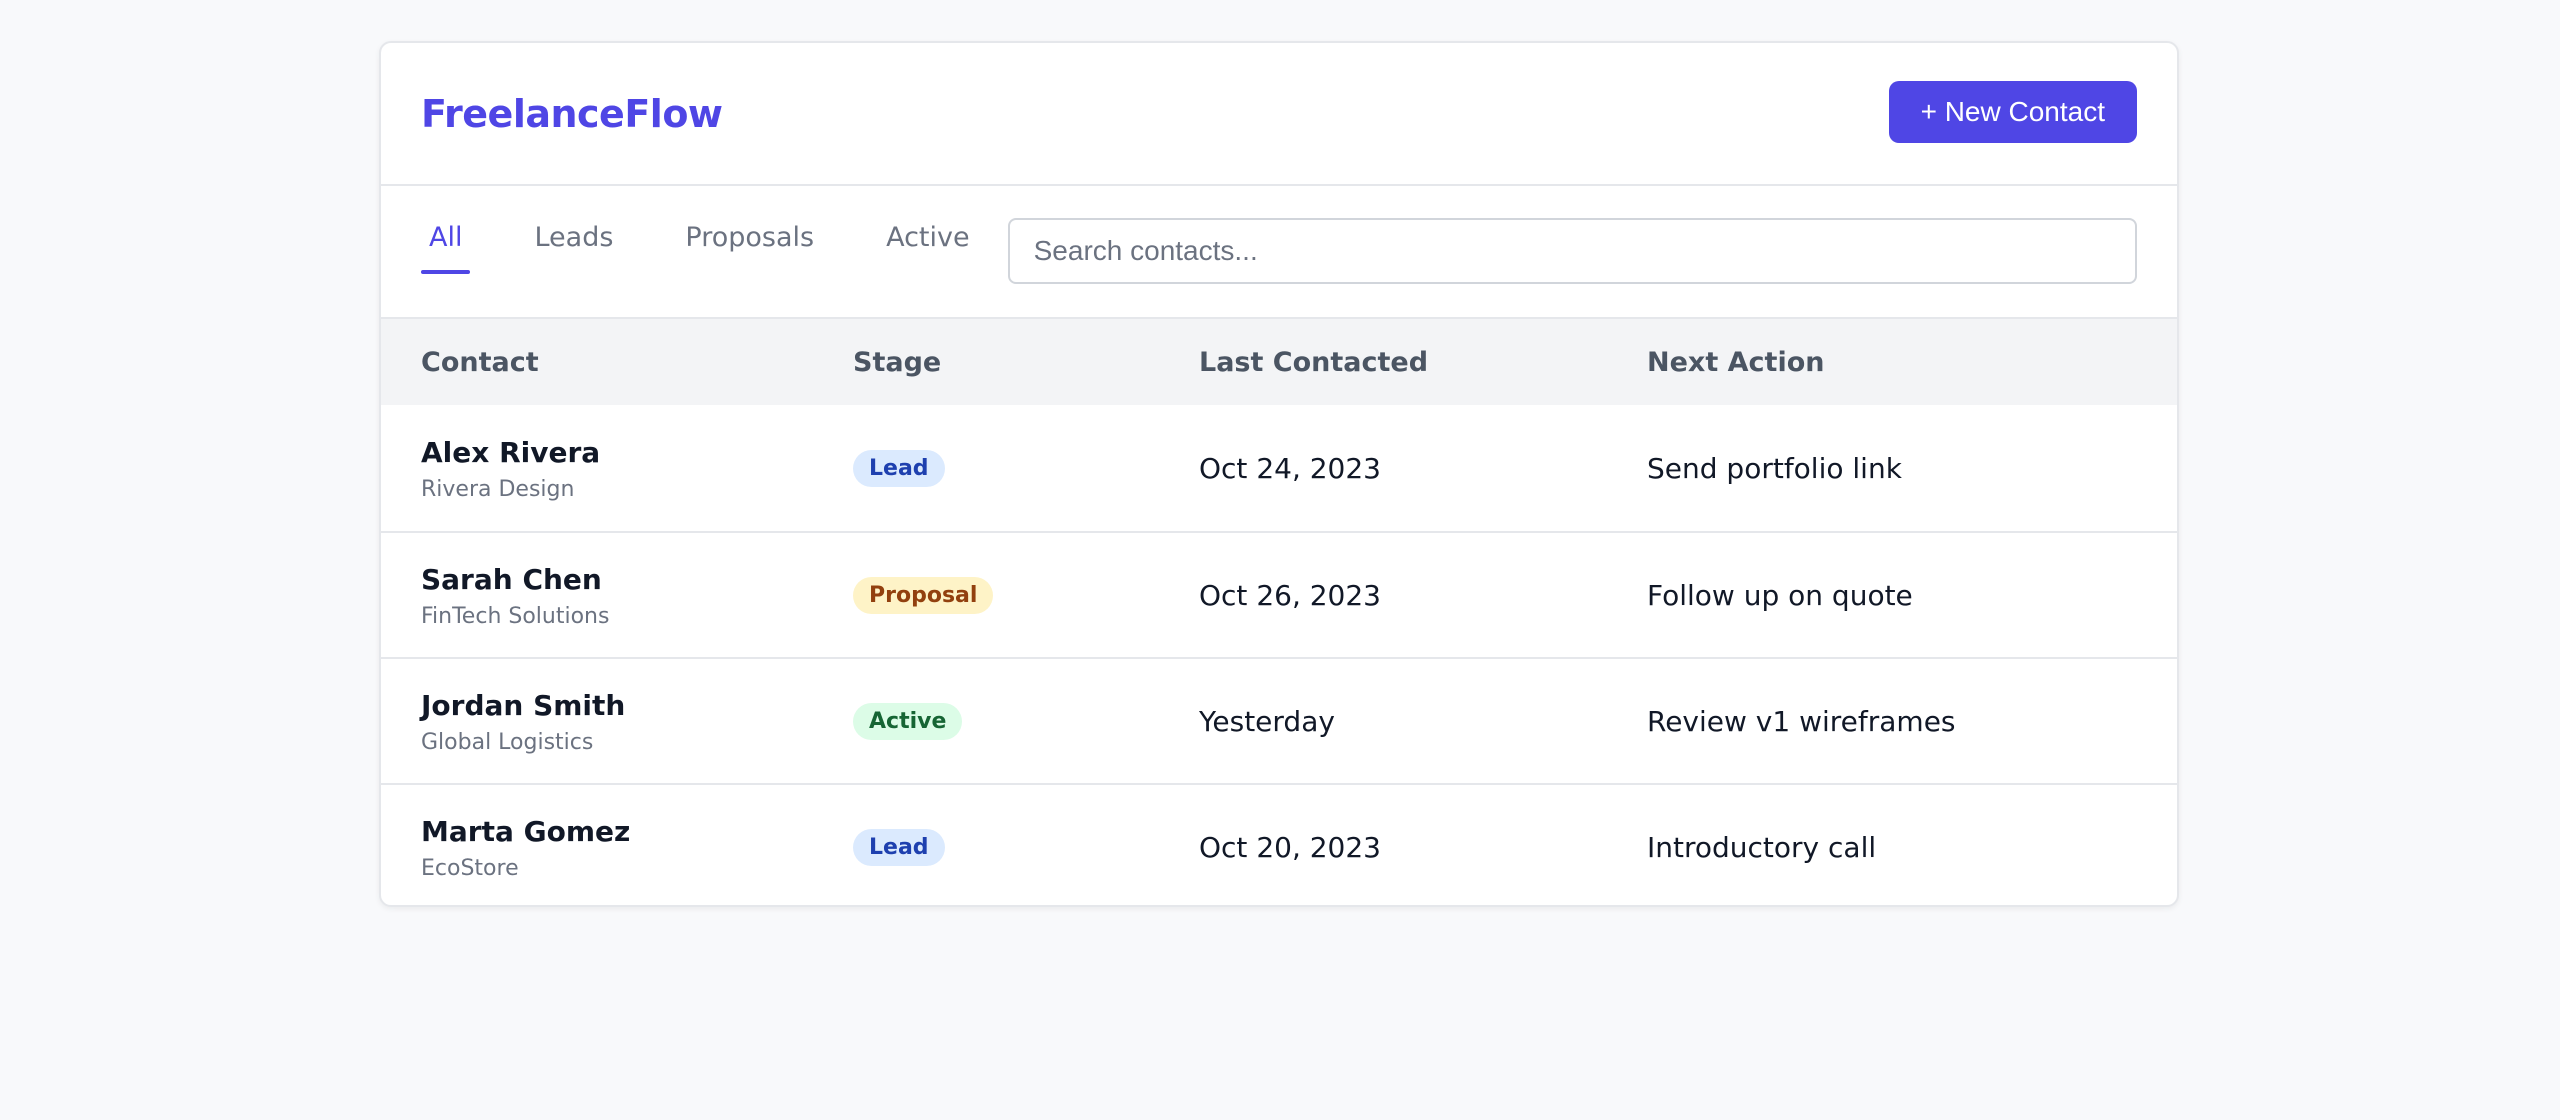  I want to click on contact-name: Alex Rivera, so click(511, 452).